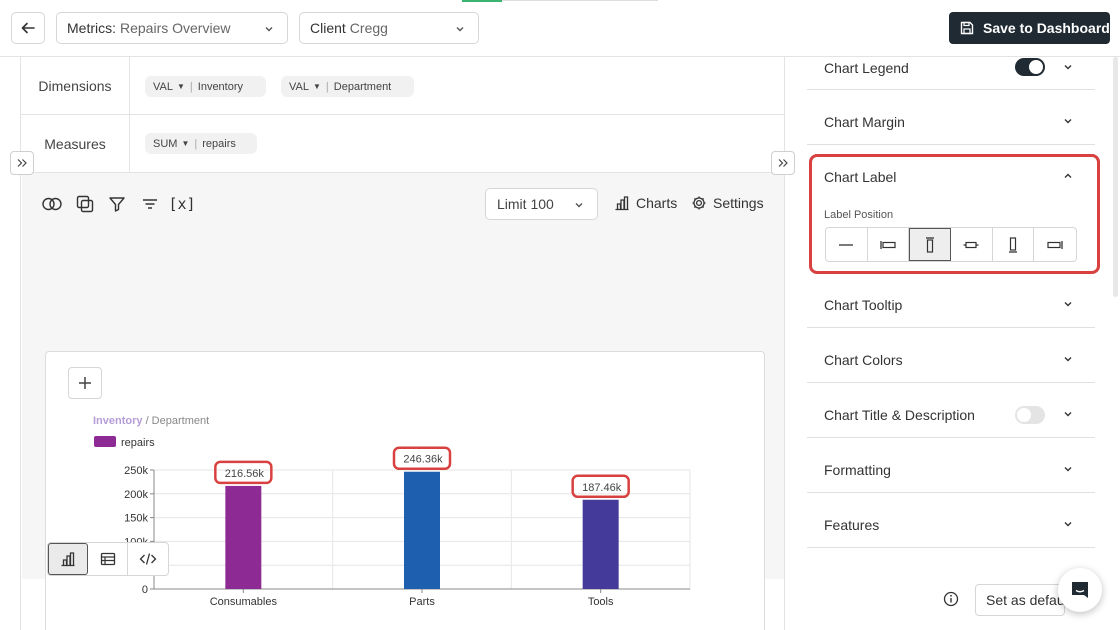 This screenshot has height=630, width=1120. Describe the element at coordinates (954, 214) in the screenshot. I see `chart-label-highlight` at that location.